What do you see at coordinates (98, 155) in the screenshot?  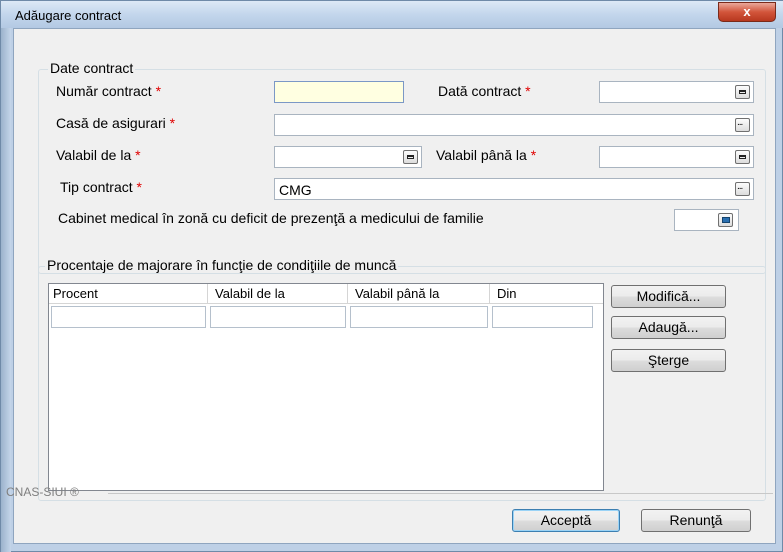 I see `valabil-de-la-label: Valabil de la *` at bounding box center [98, 155].